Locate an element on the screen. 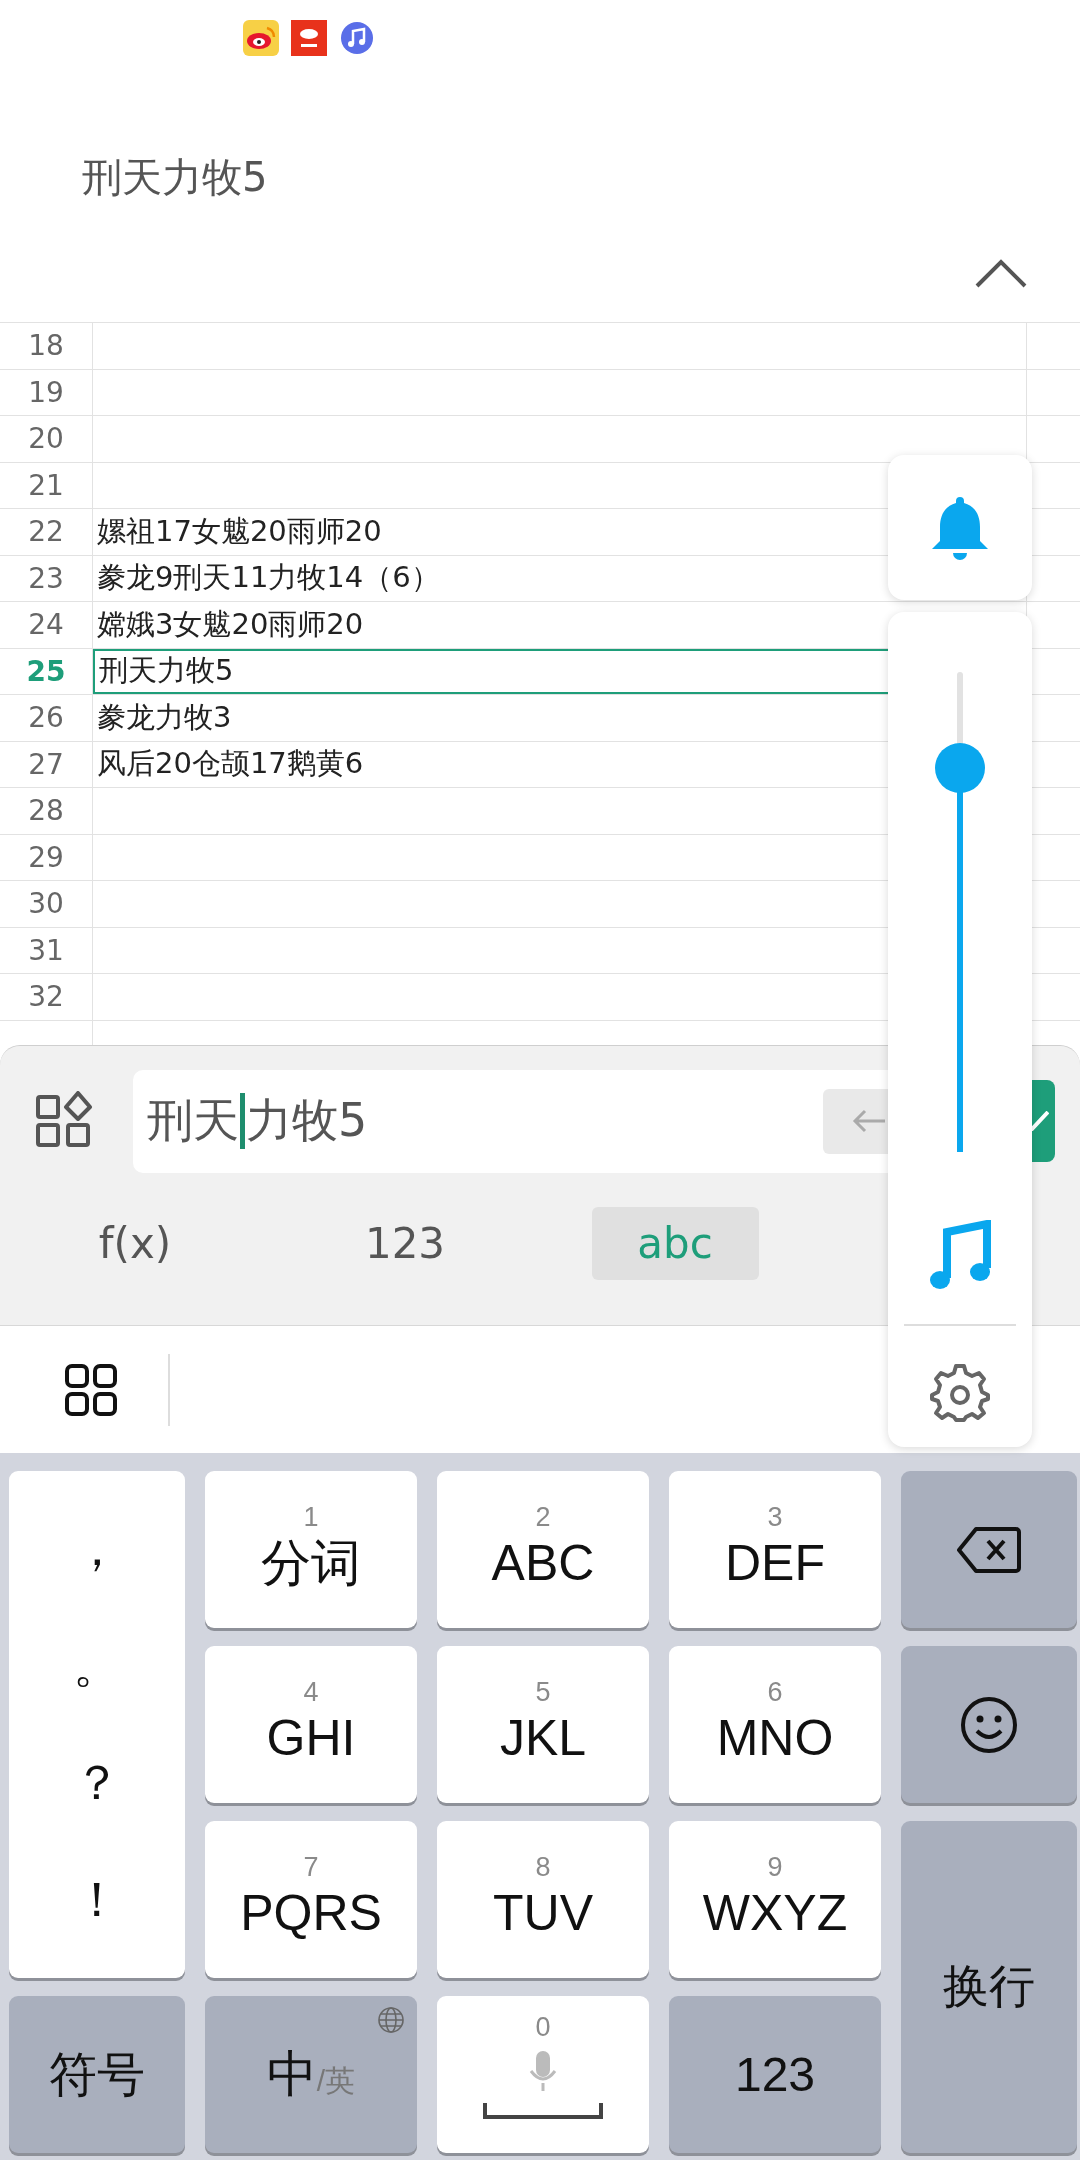 Image resolution: width=1080 pixels, height=2160 pixels. grid-icon is located at coordinates (91, 1389).